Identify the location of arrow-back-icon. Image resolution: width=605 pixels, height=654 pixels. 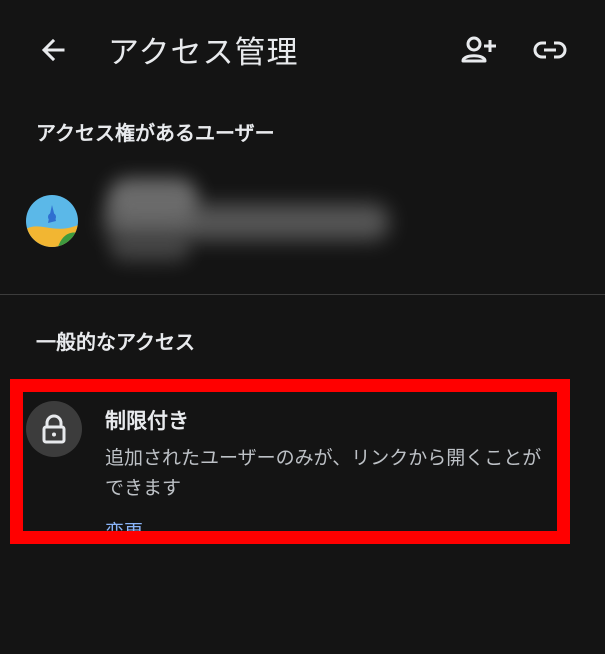
(53, 50).